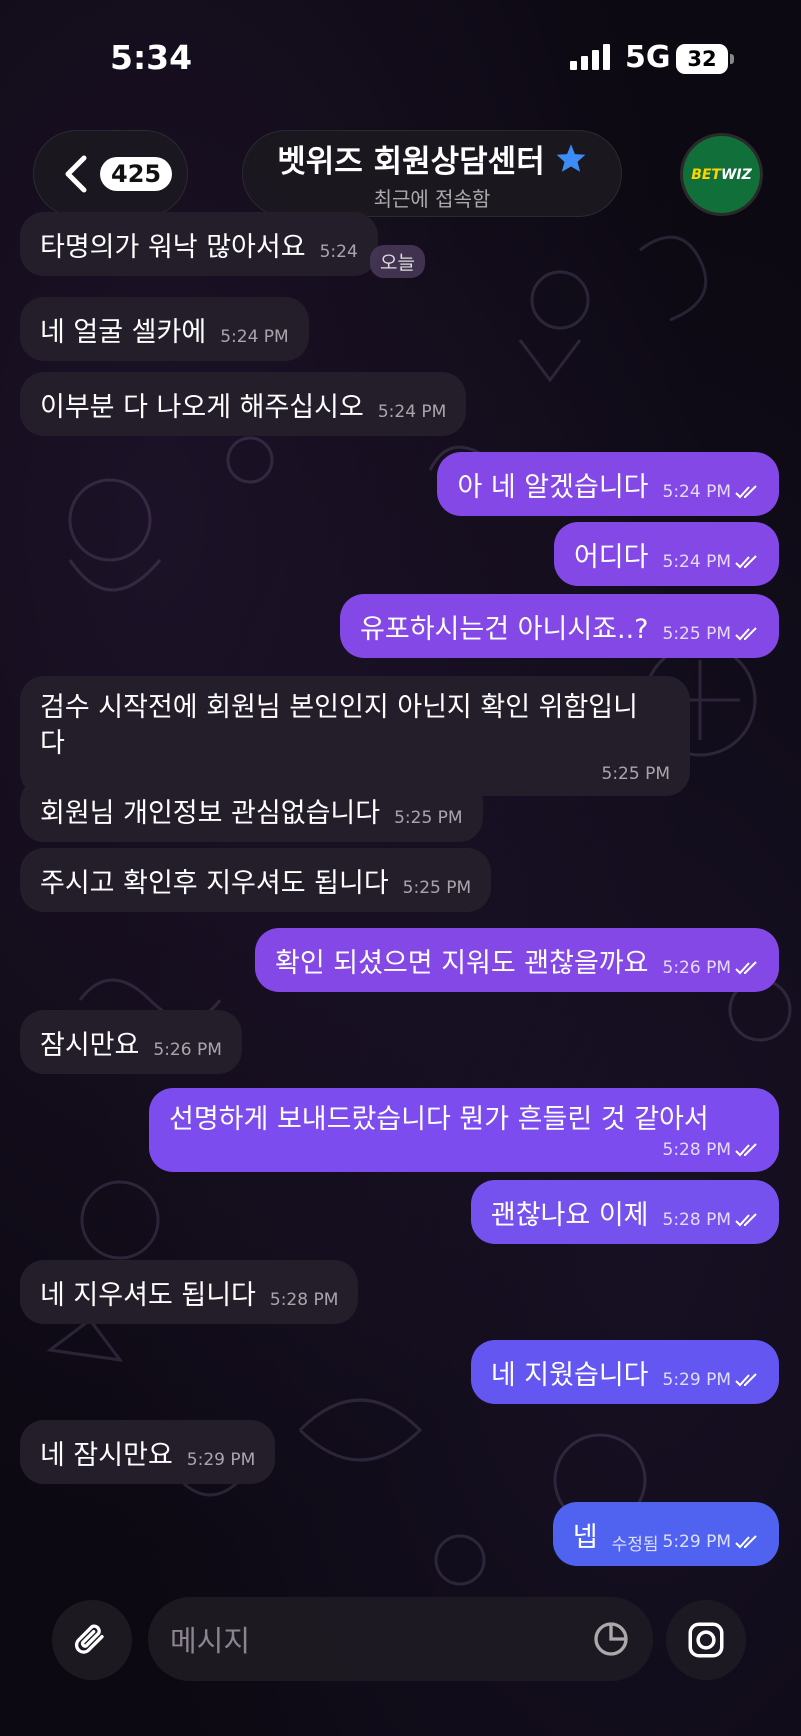  What do you see at coordinates (400, 1639) in the screenshot?
I see `message-input: 메시지` at bounding box center [400, 1639].